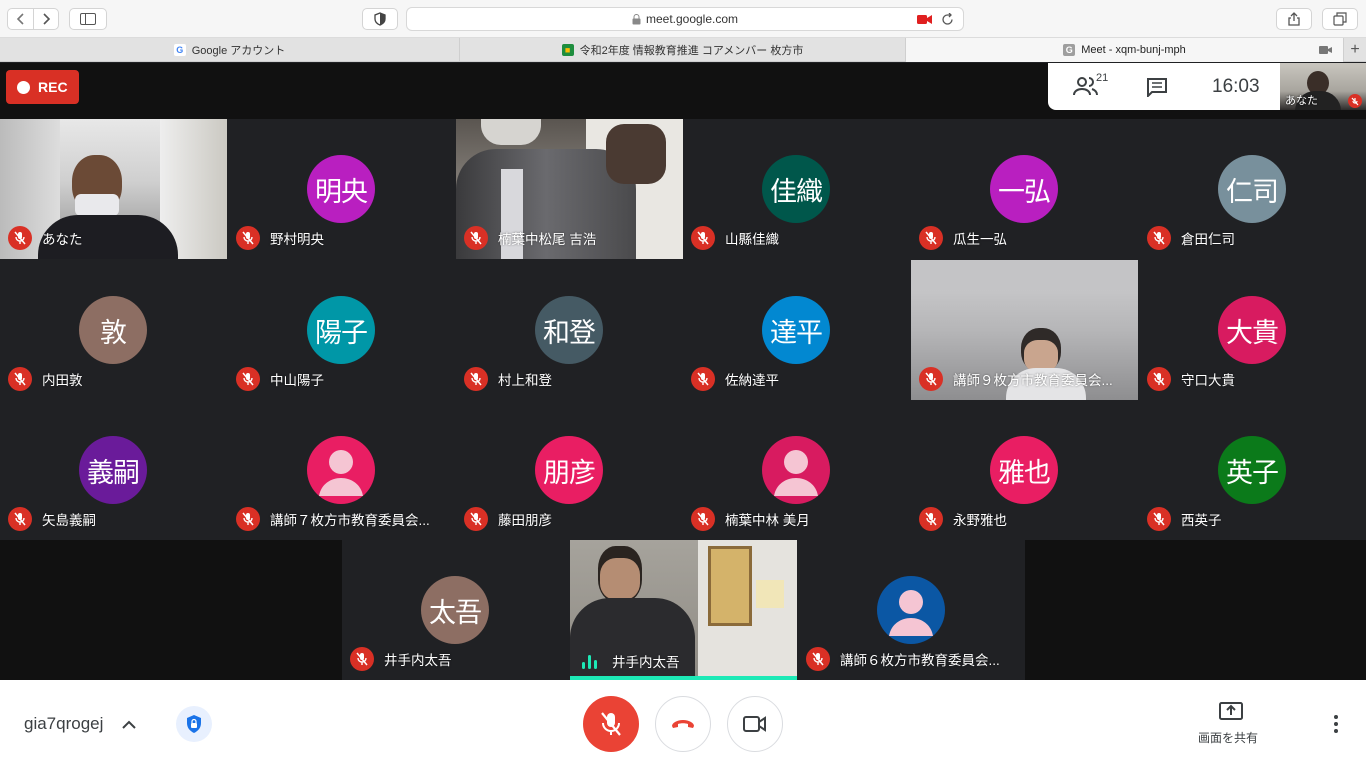 The width and height of the screenshot is (1366, 768). I want to click on chevron-right-icon, so click(47, 19).